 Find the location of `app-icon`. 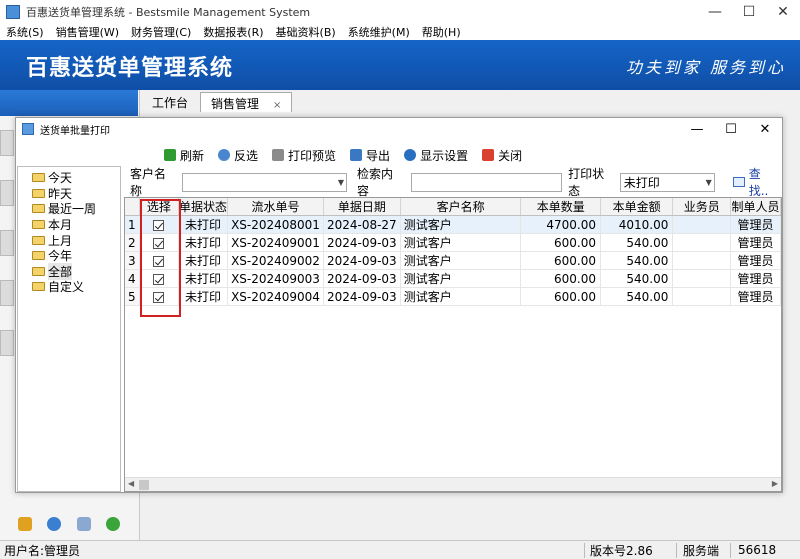

app-icon is located at coordinates (13, 12).